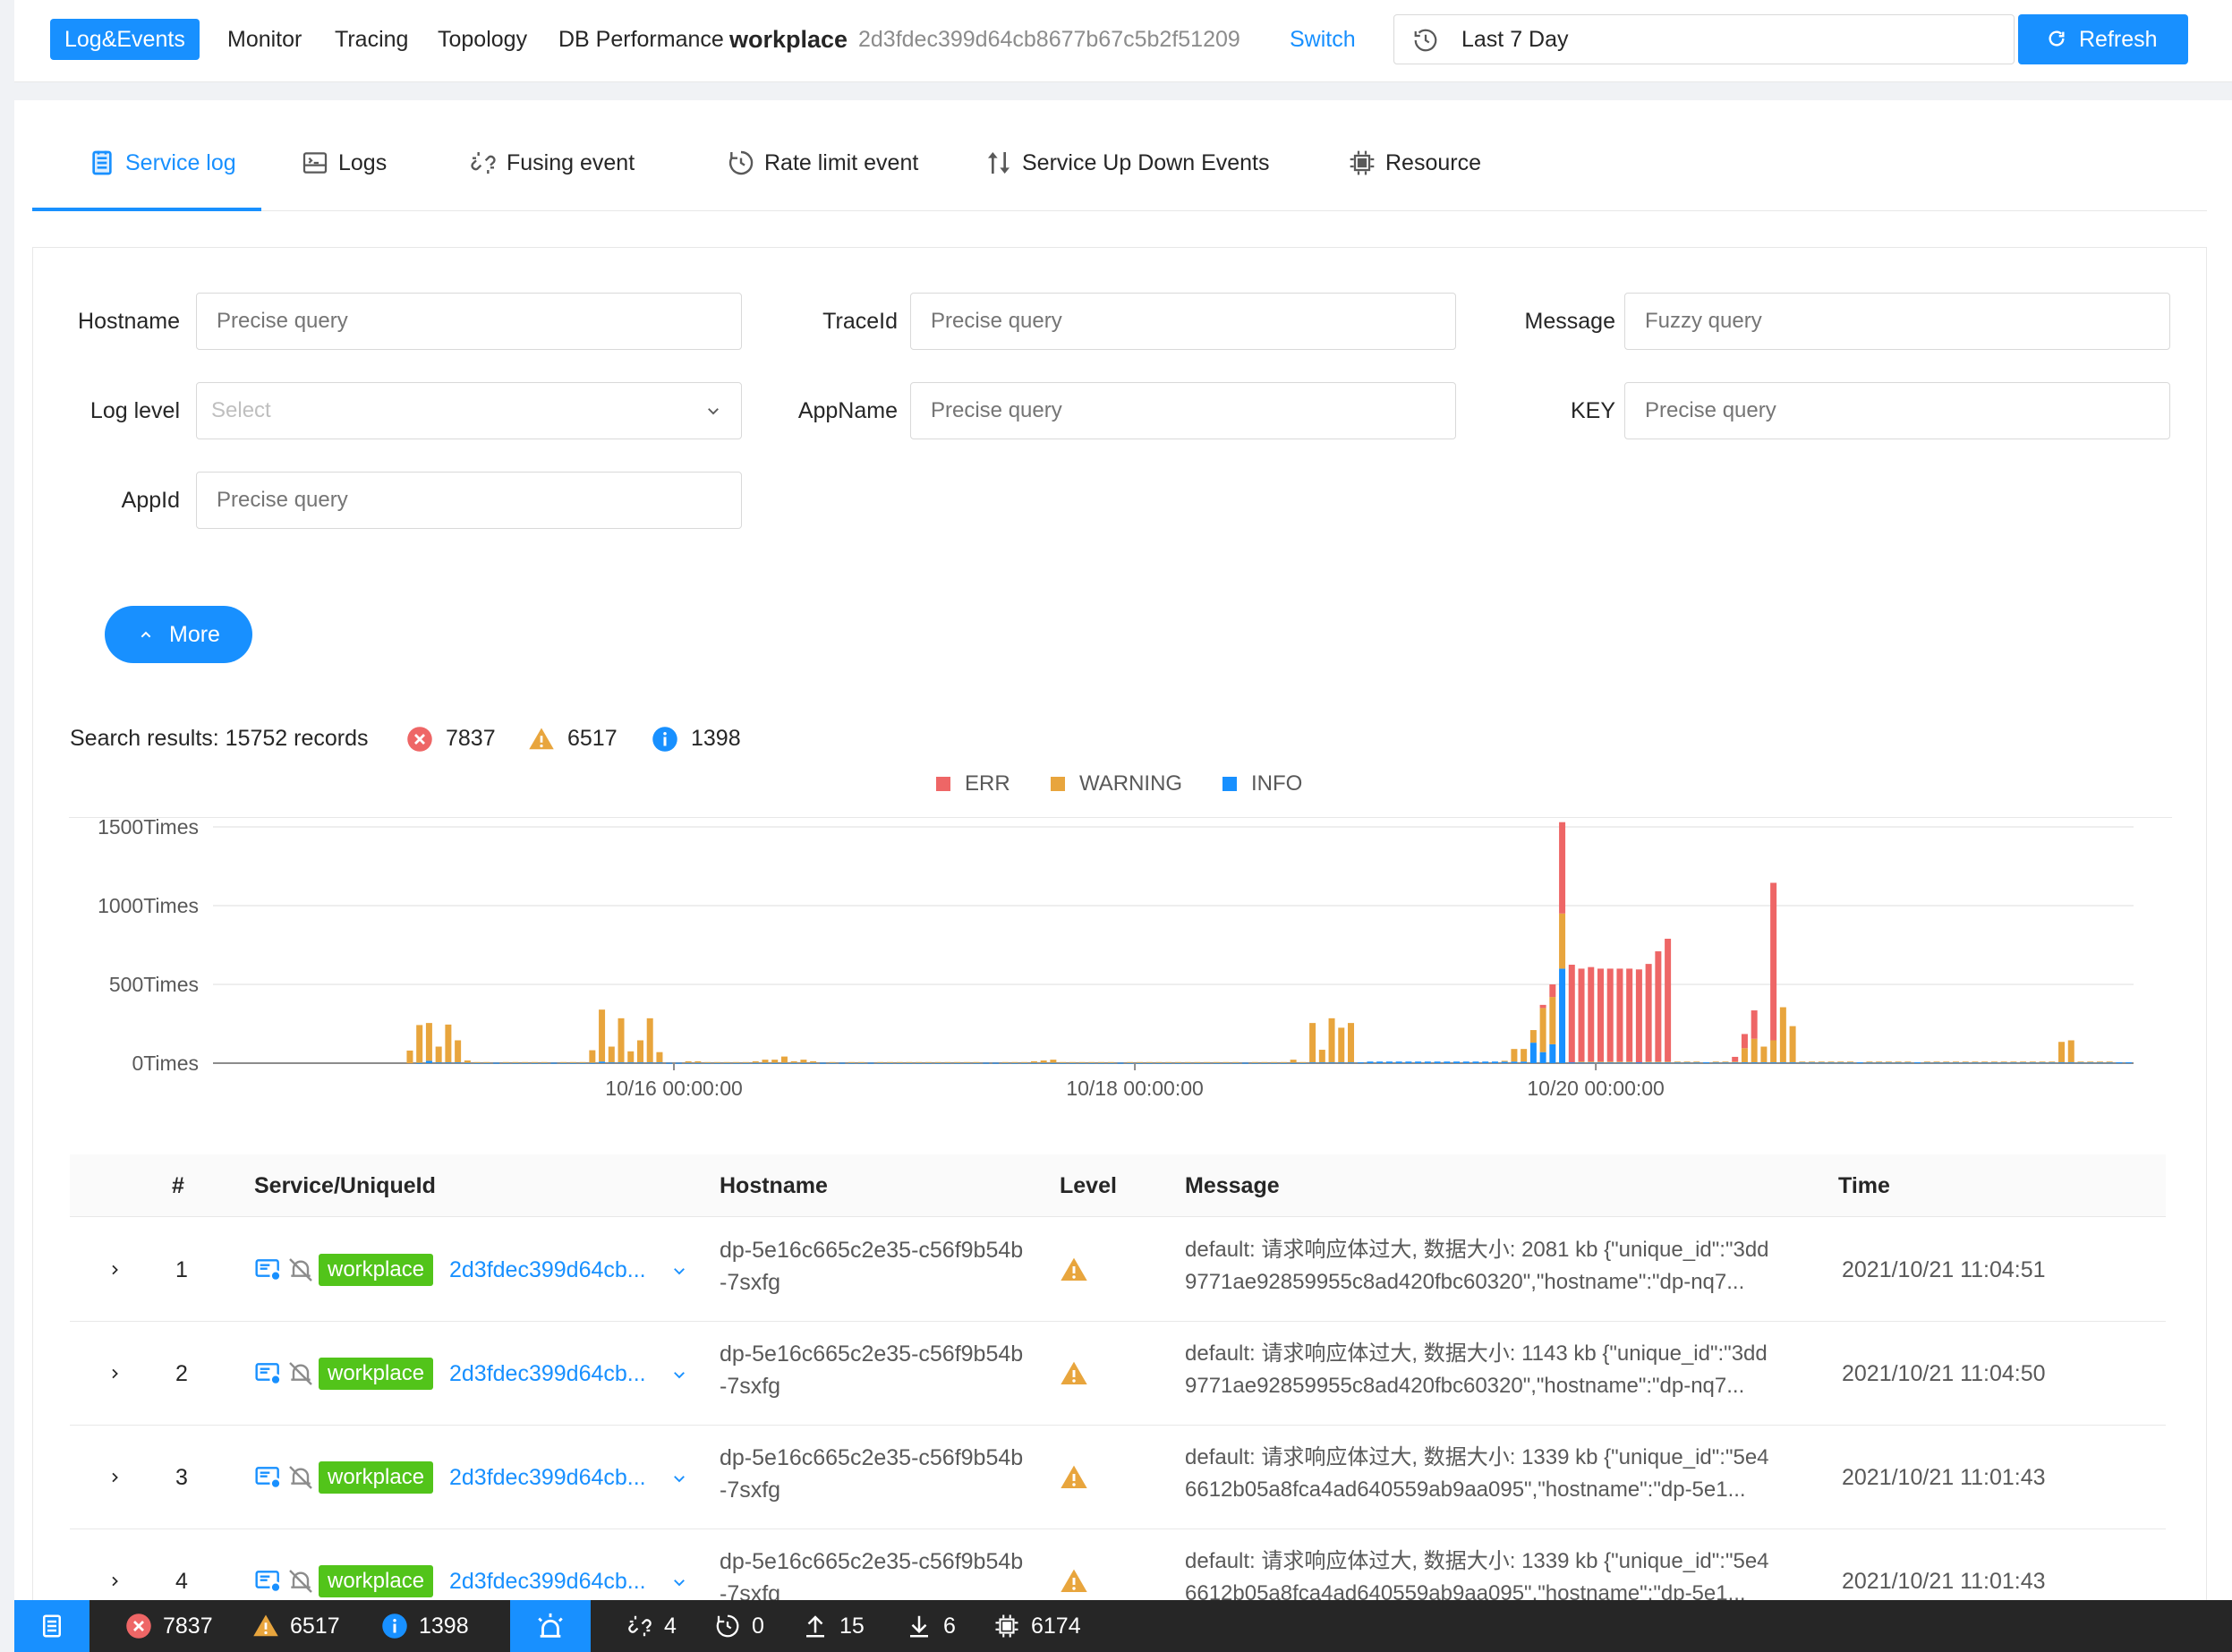  Describe the element at coordinates (115, 1374) in the screenshot. I see `expand-row-icon` at that location.